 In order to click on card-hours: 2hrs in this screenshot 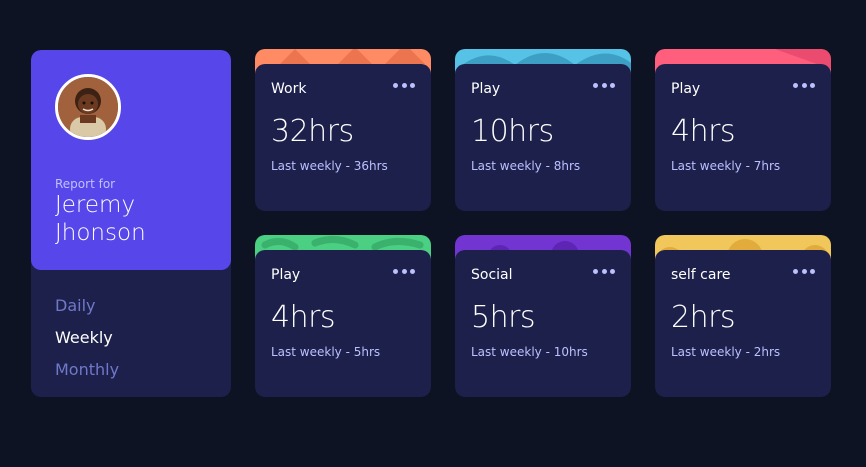, I will do `click(703, 317)`.